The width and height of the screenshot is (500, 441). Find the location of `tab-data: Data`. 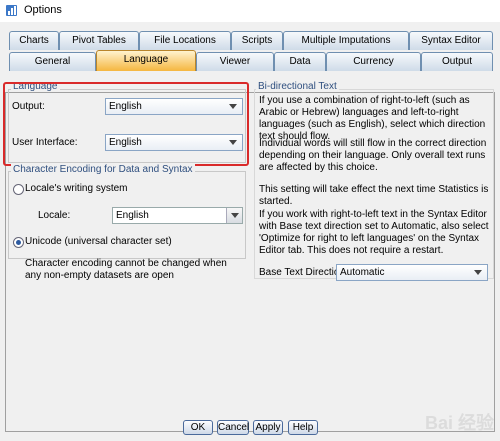

tab-data: Data is located at coordinates (300, 61).